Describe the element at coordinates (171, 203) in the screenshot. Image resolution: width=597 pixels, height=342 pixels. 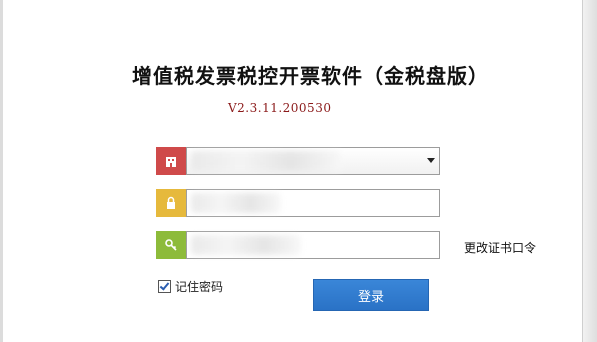
I see `lock-icon` at that location.